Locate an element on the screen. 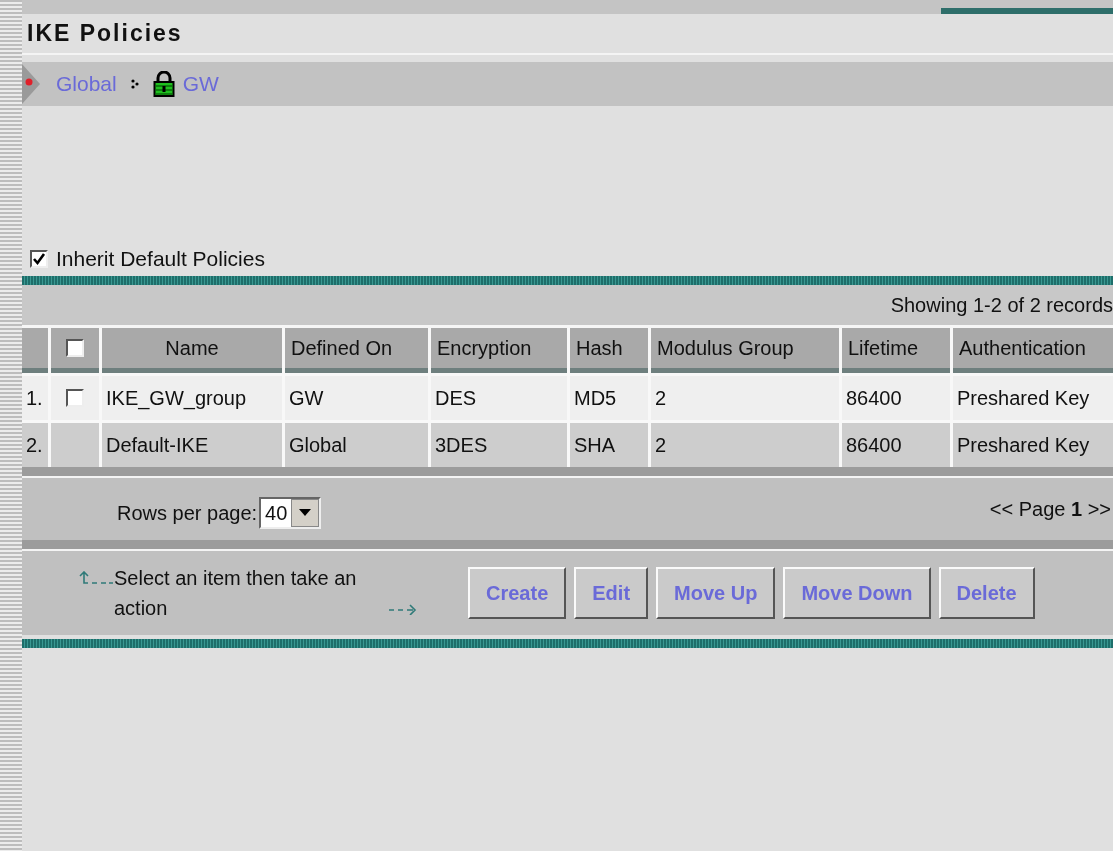  select-all-checkbox is located at coordinates (75, 348).